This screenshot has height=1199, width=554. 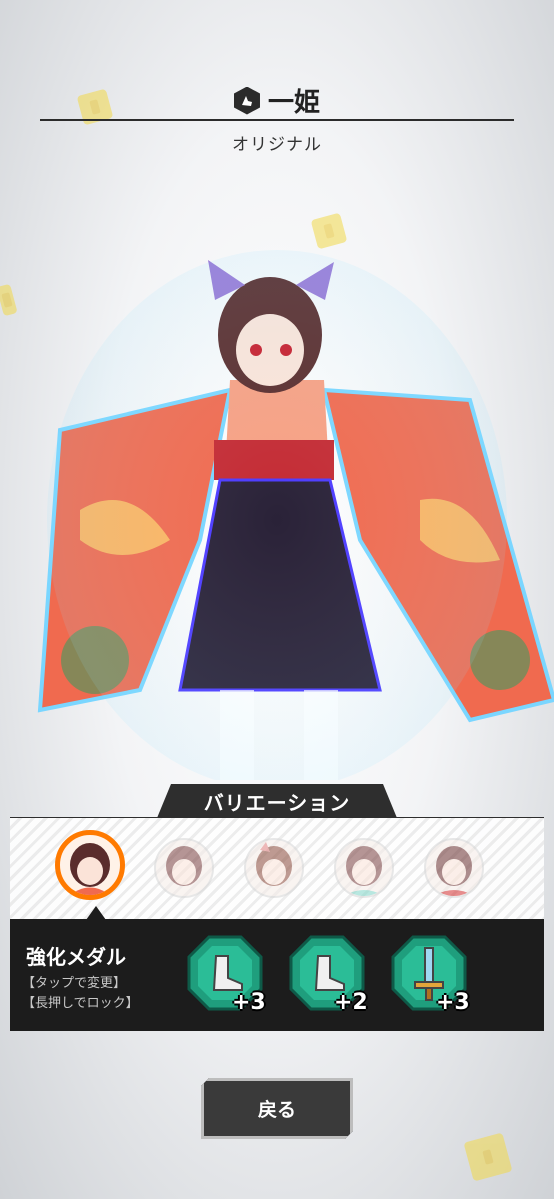 I want to click on character-header: 一姫, so click(x=277, y=100).